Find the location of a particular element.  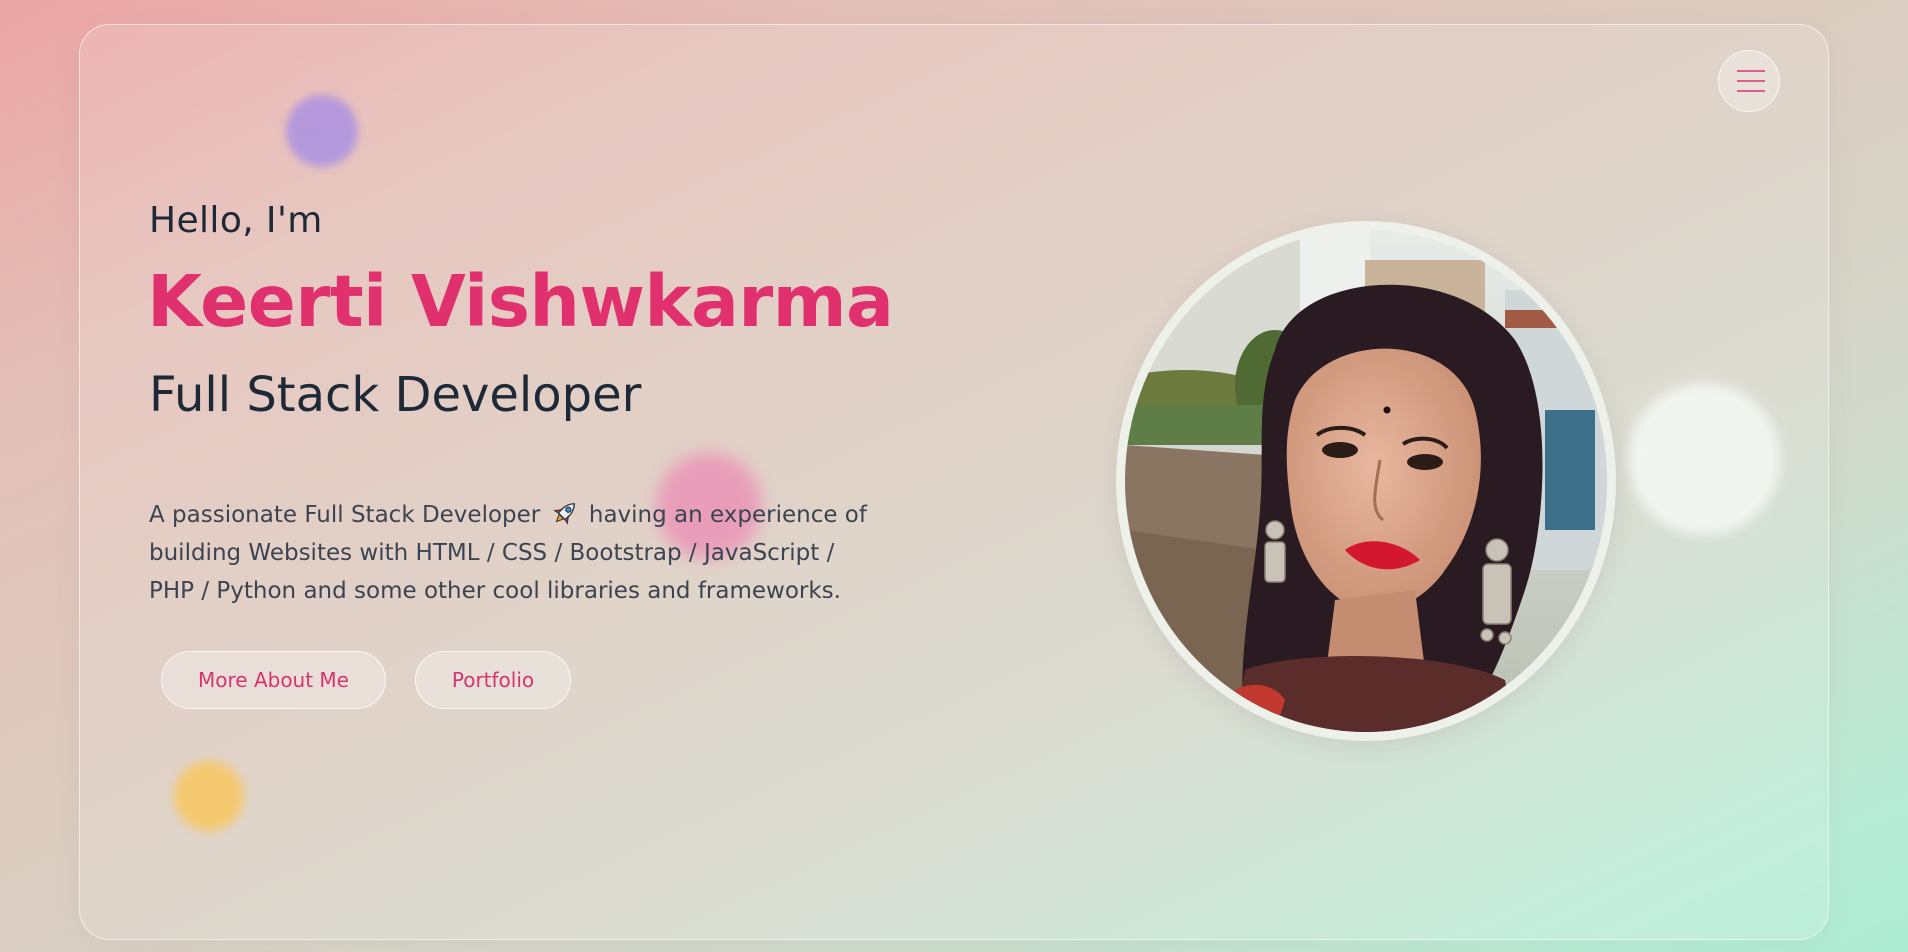

intro-line-1-end: having an experience of is located at coordinates (727, 515).